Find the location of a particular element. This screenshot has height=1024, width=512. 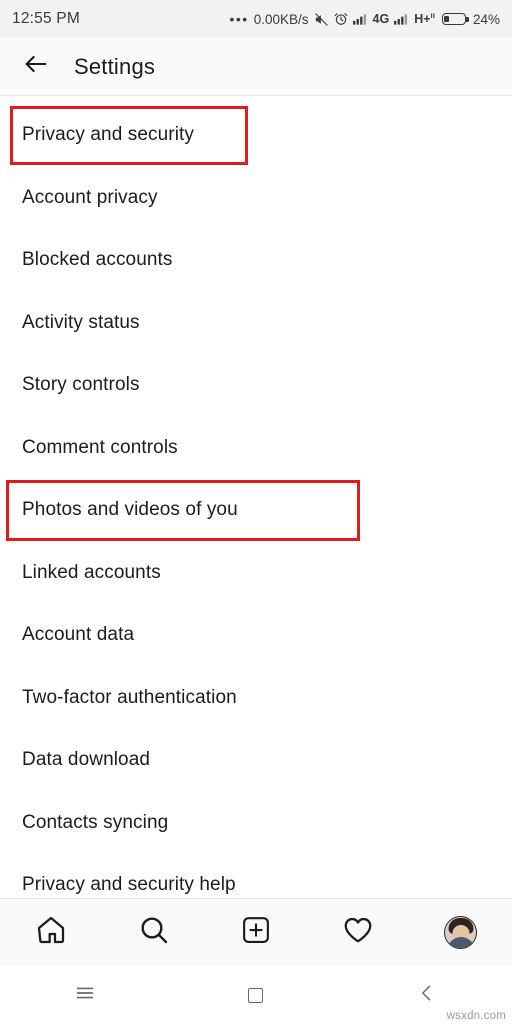

nav-activity-button is located at coordinates (358, 933).